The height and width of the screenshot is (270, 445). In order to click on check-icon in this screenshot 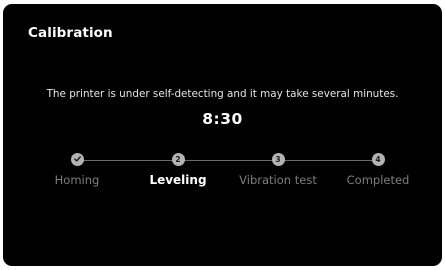, I will do `click(77, 159)`.